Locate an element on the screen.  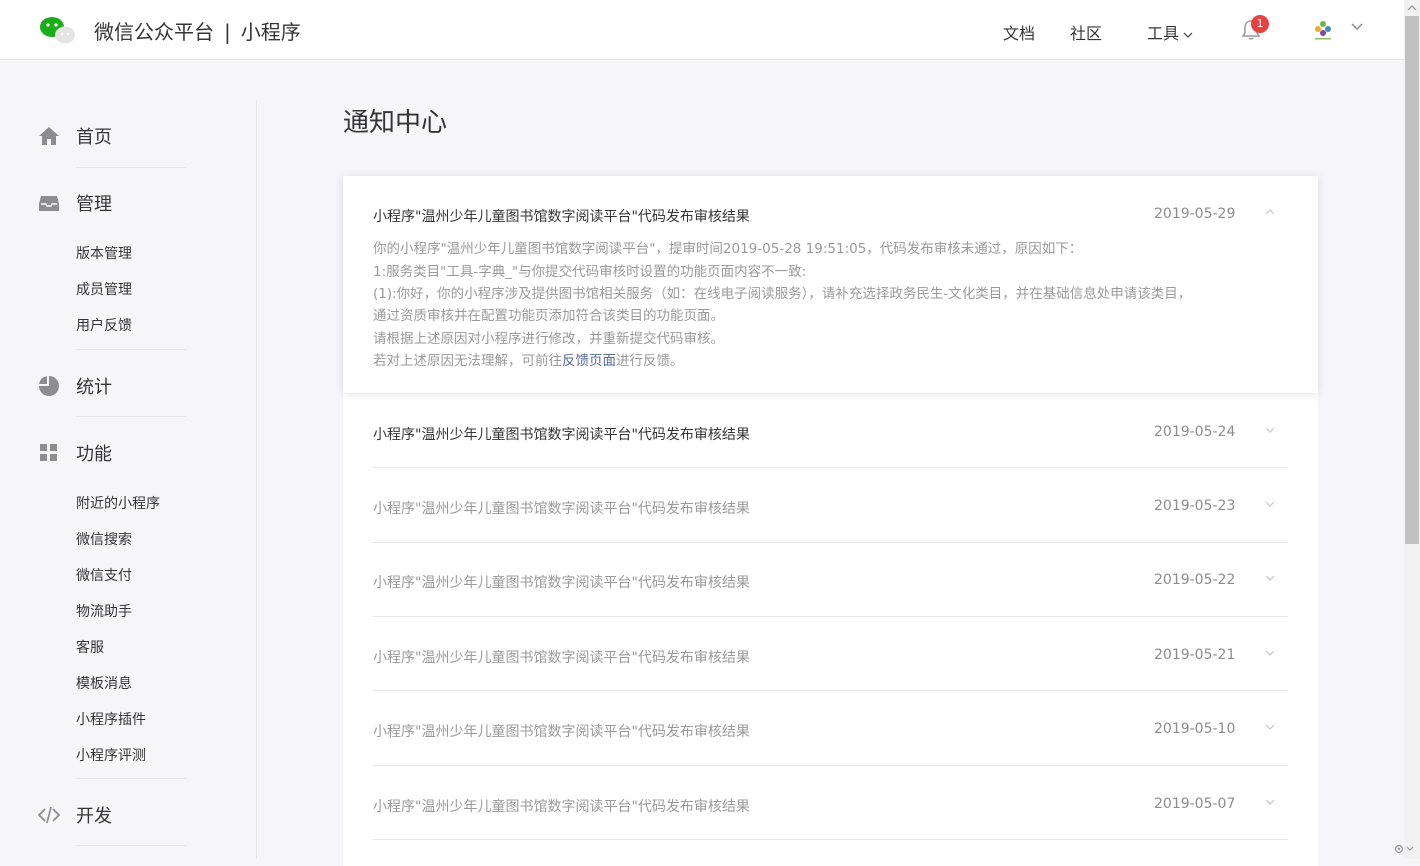
avatar is located at coordinates (1323, 30).